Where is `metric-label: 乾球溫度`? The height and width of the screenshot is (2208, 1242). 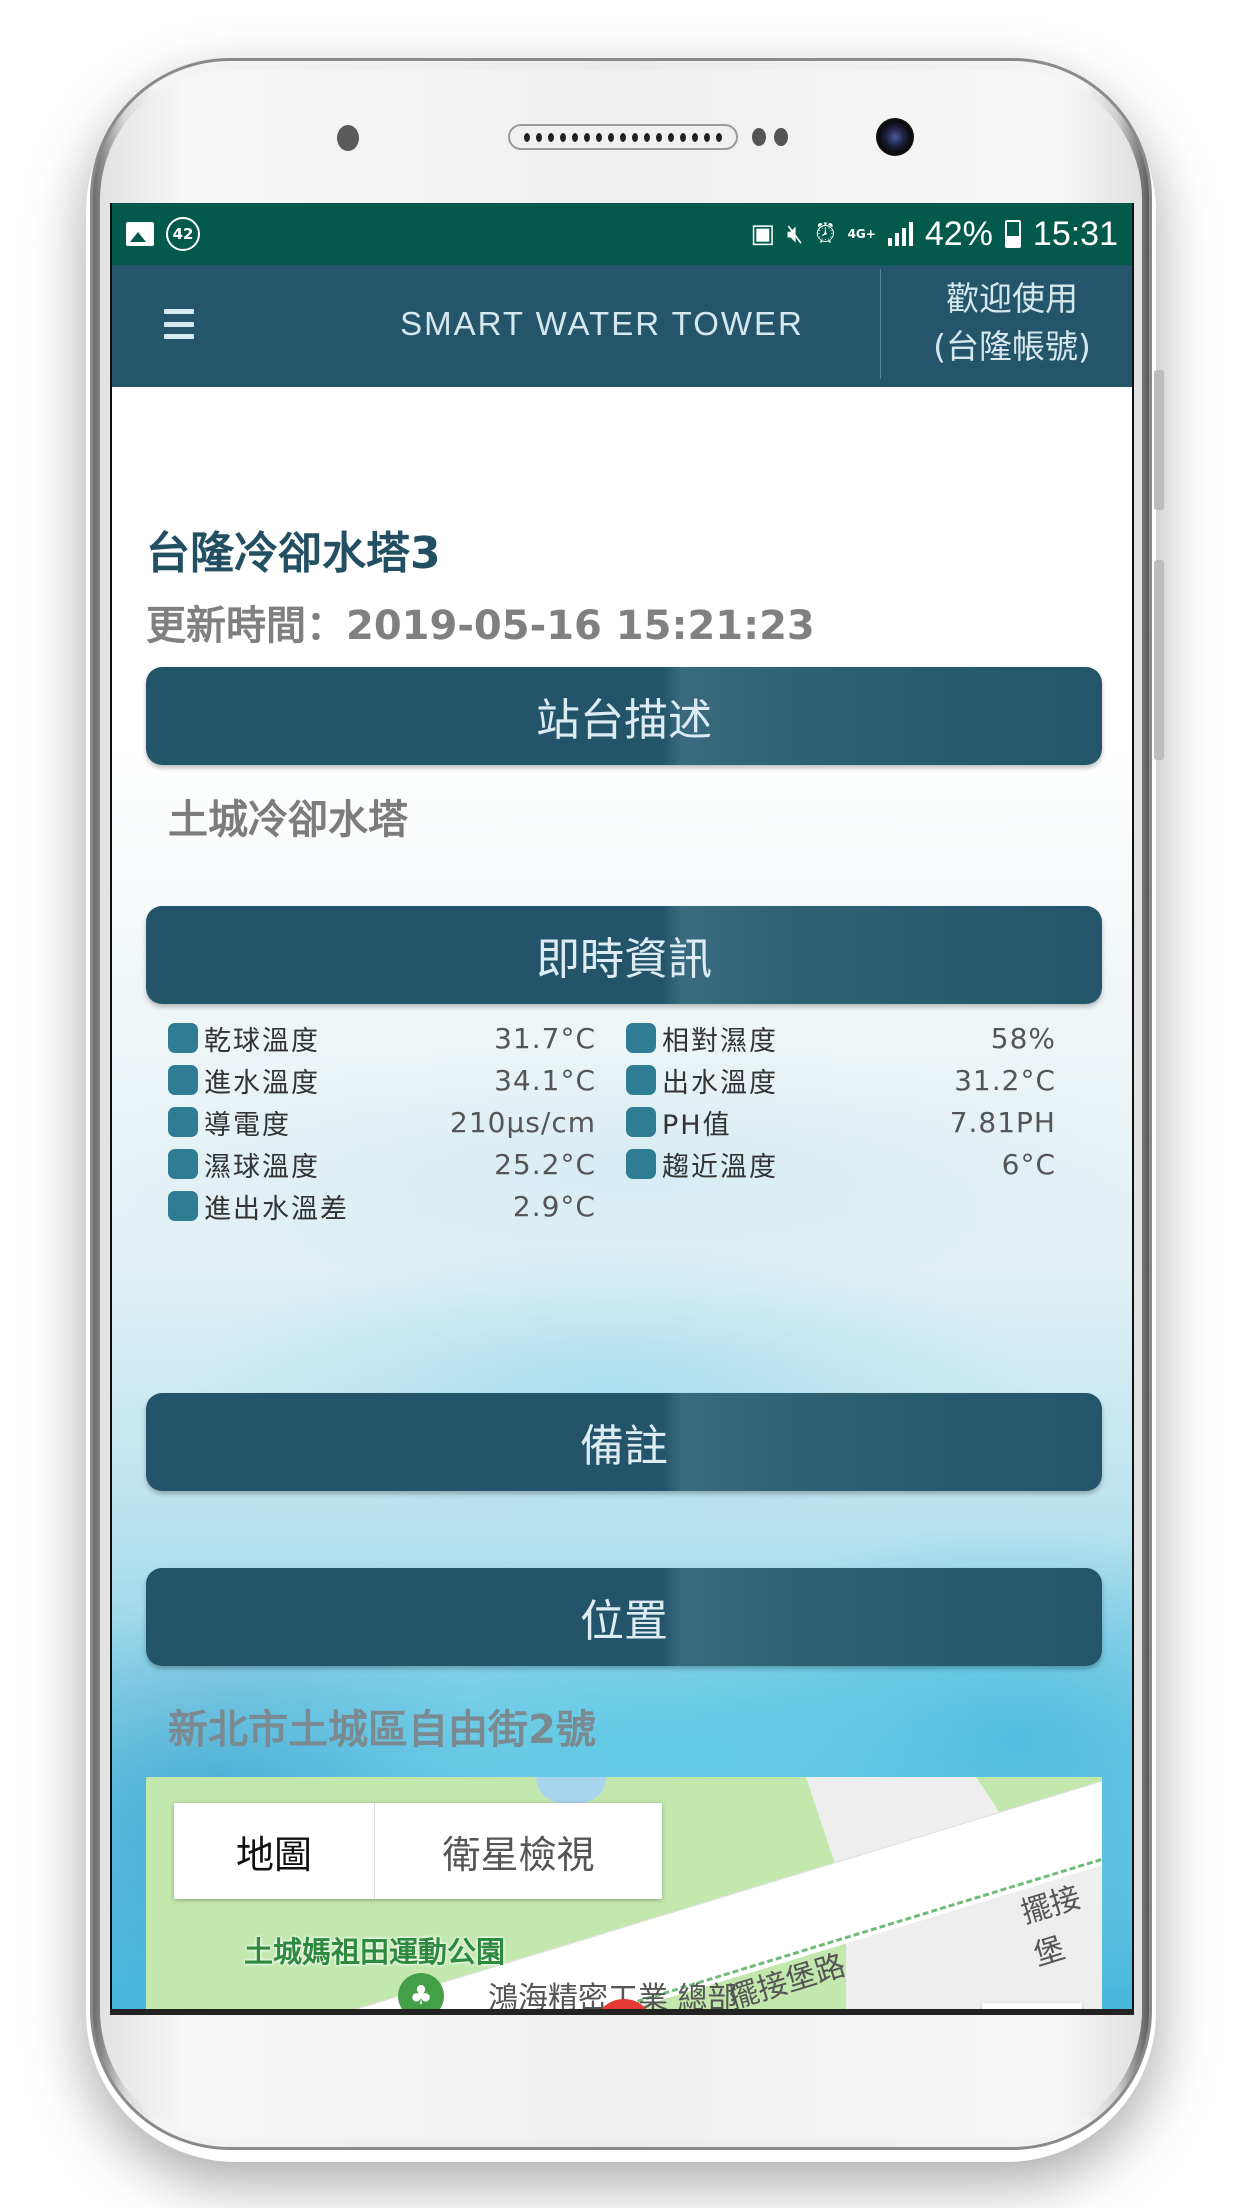
metric-label: 乾球溫度 is located at coordinates (262, 1041).